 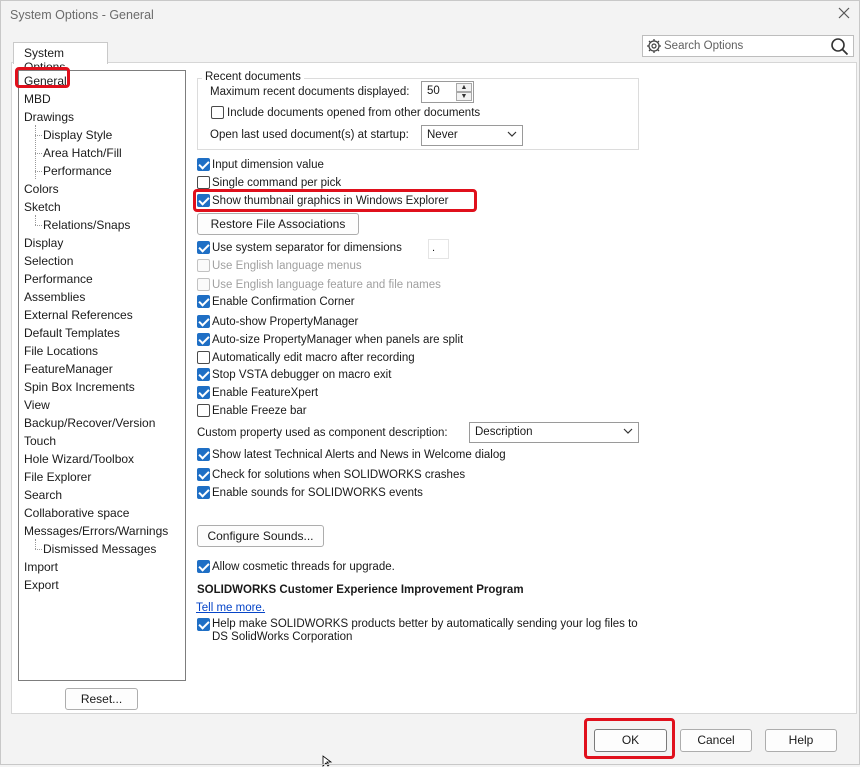 I want to click on featurexpert-checkbox, so click(x=203, y=392).